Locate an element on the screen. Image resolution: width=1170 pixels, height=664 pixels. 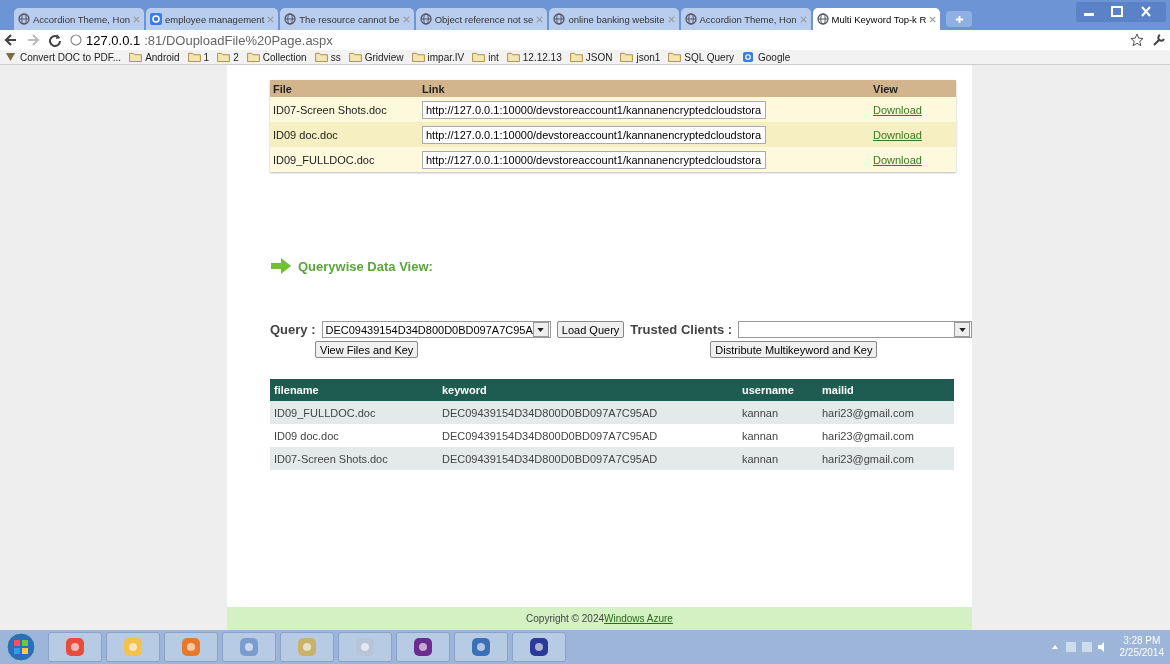
bookmark: json1 is located at coordinates (640, 57).